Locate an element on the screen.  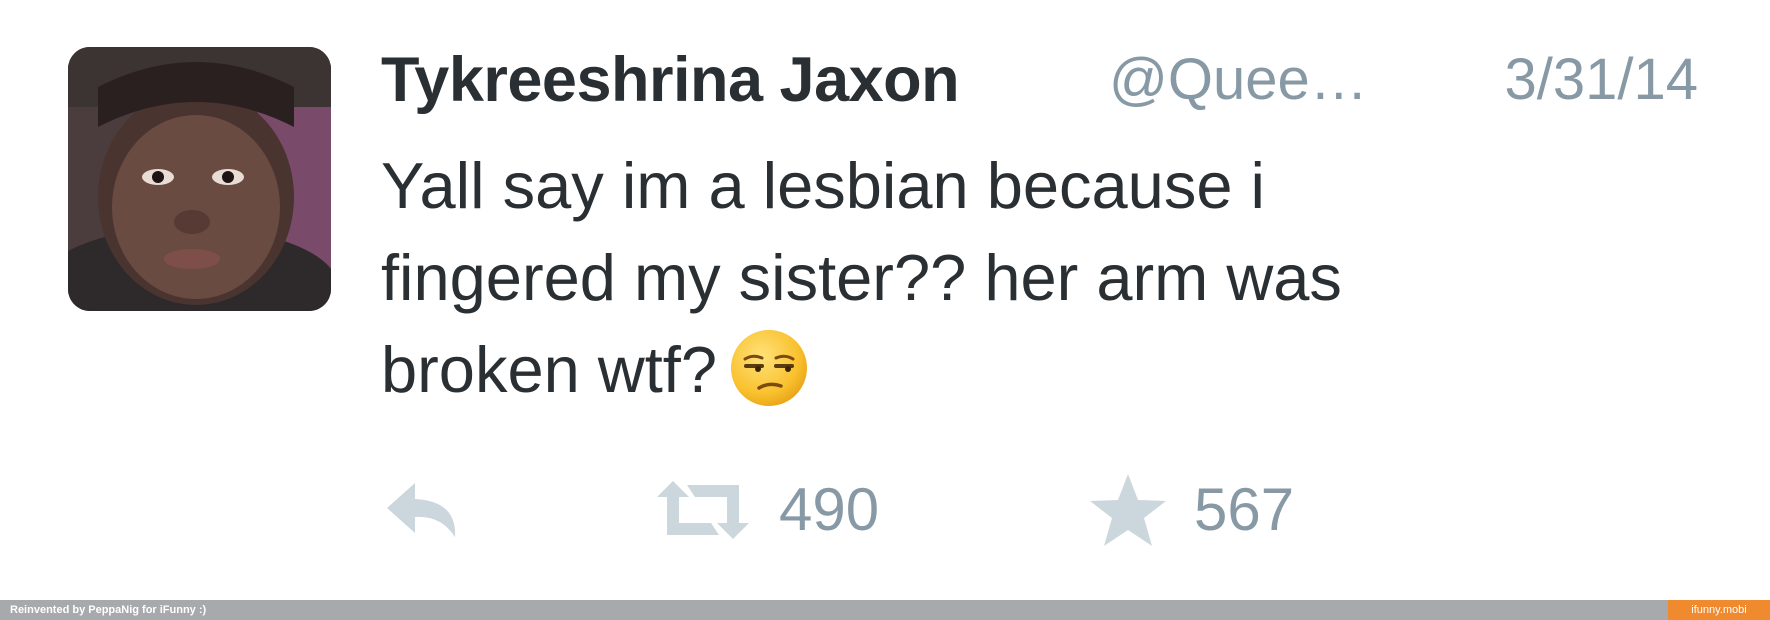
author-name: Tykreeshrina Jaxon is located at coordinates (670, 80).